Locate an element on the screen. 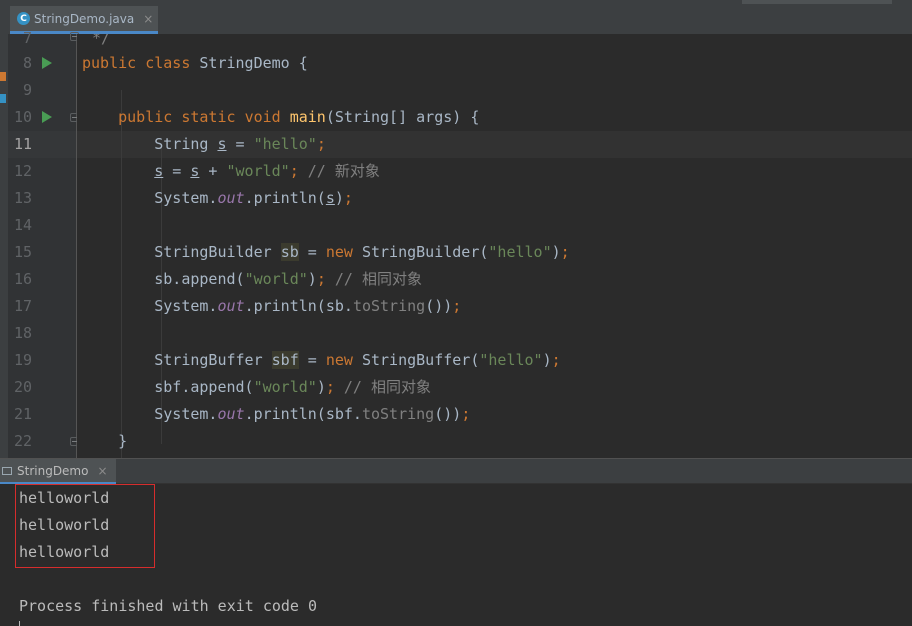 Image resolution: width=912 pixels, height=626 pixels. run-main-icon is located at coordinates (47, 117).